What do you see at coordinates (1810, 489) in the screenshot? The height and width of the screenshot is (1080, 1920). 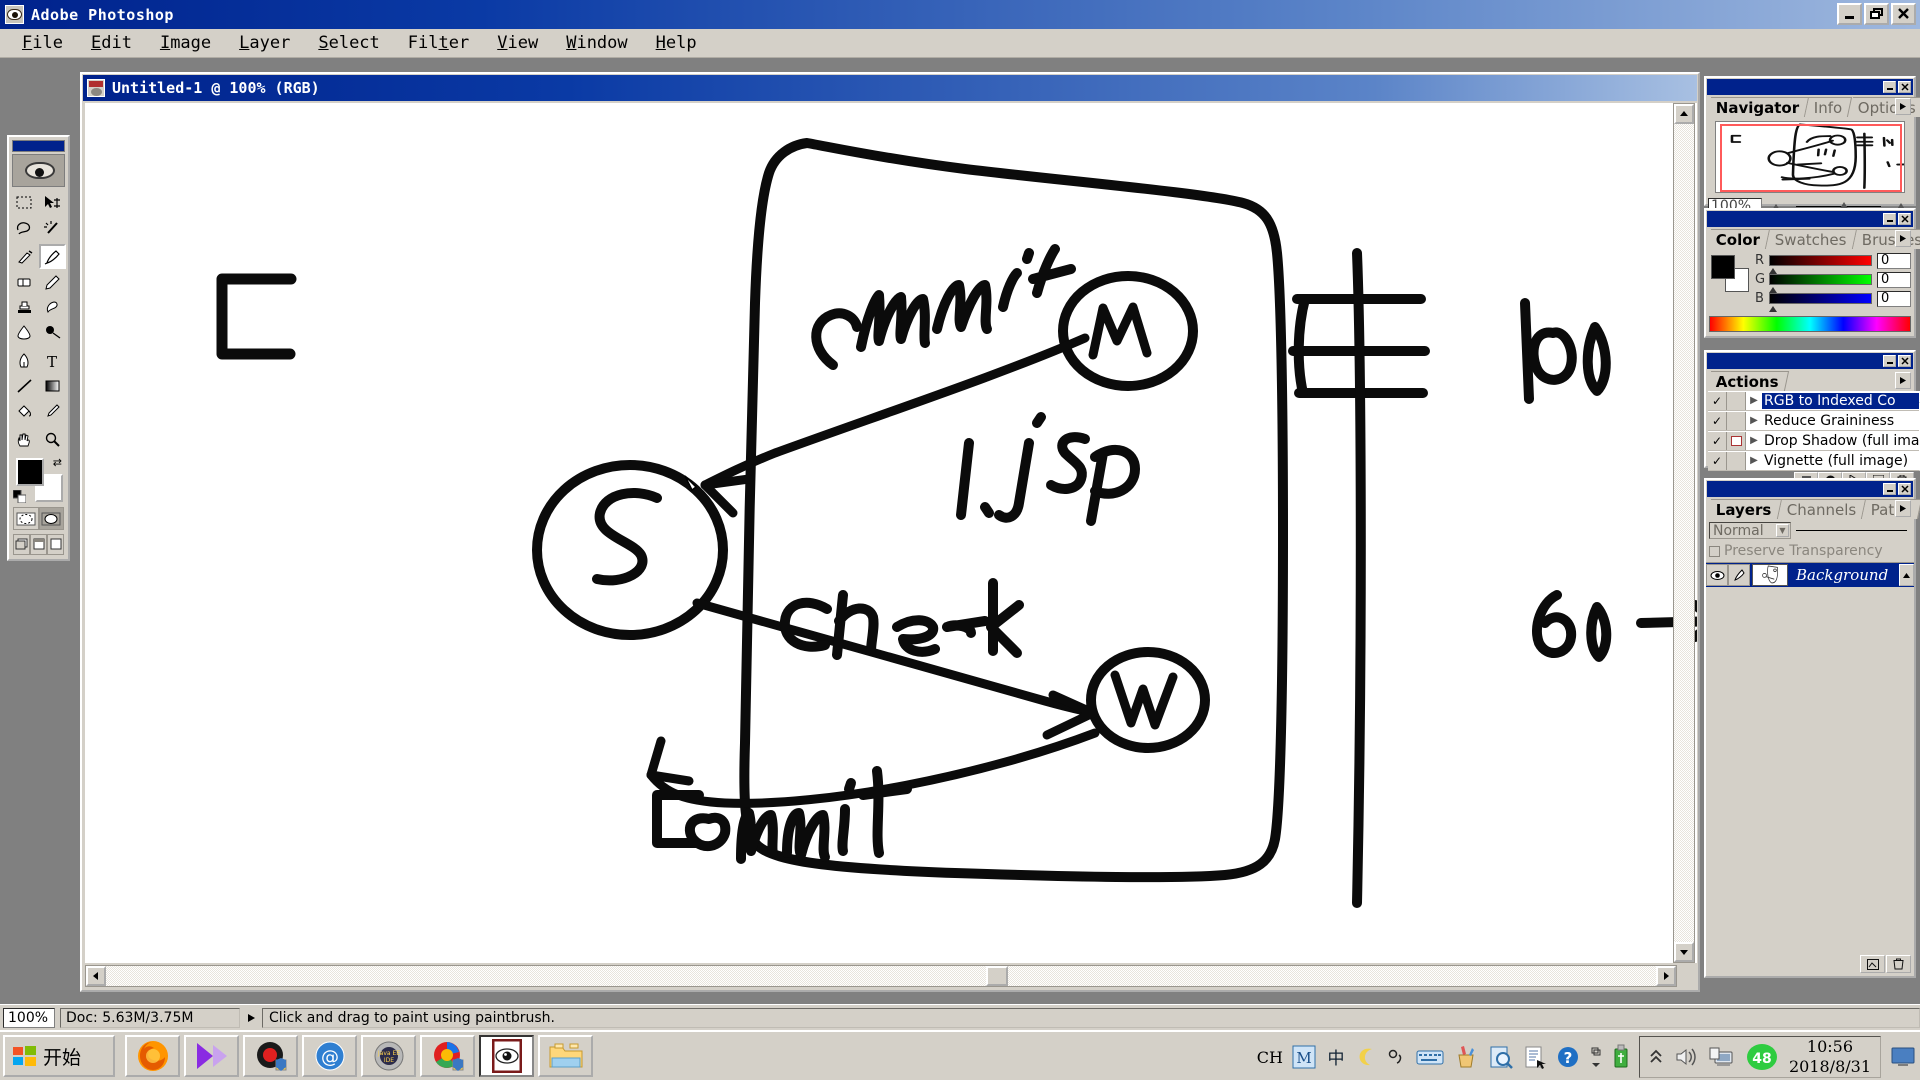 I see `layers-palette-title-bar` at bounding box center [1810, 489].